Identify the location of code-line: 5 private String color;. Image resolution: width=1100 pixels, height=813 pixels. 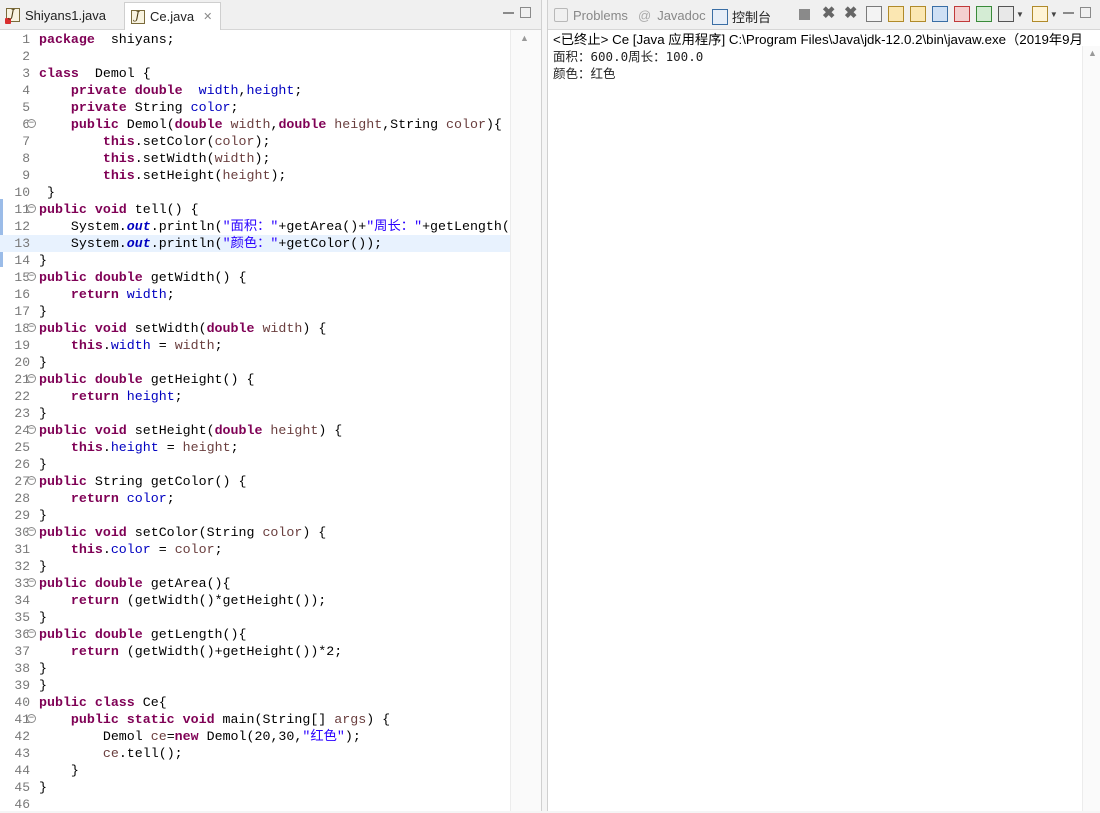
(255, 107).